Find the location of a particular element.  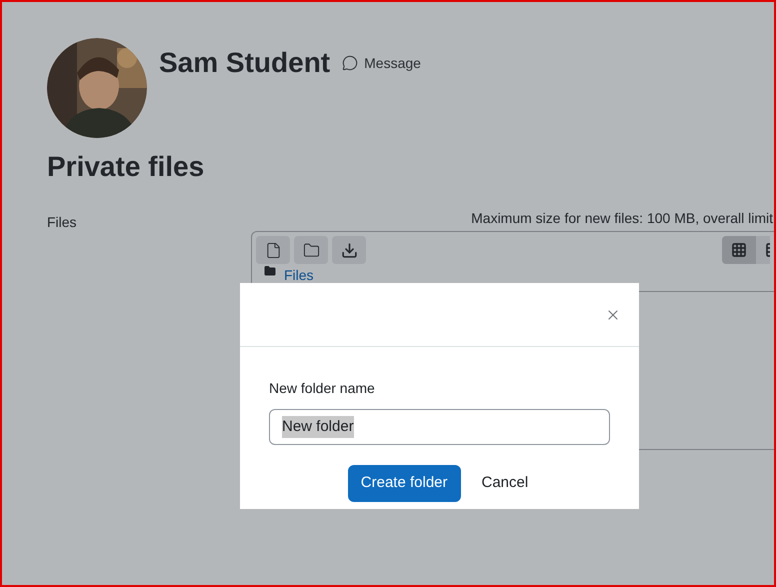

files-label: Files is located at coordinates (62, 222).